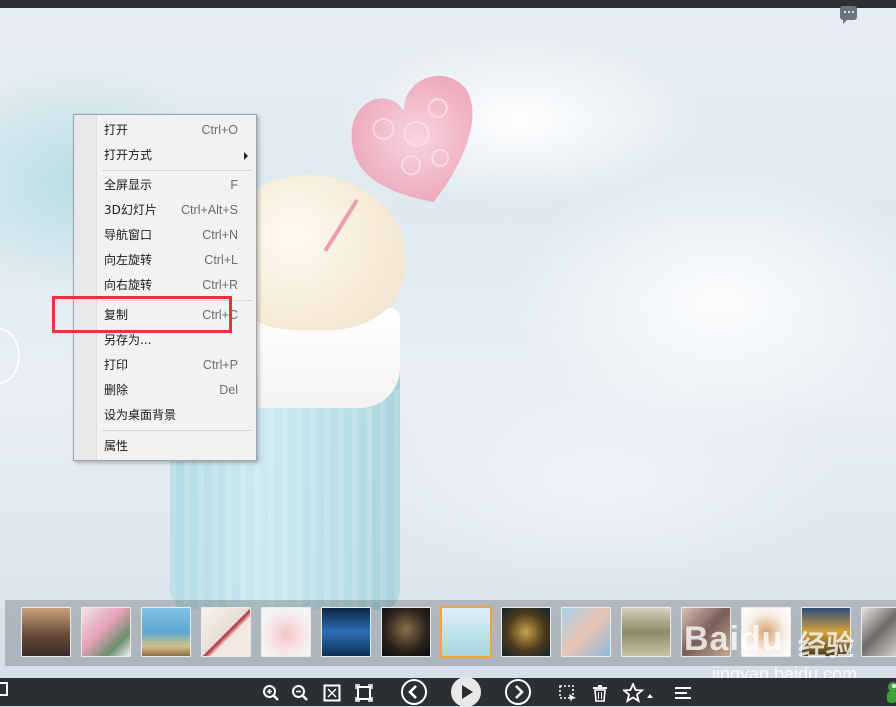  What do you see at coordinates (4, 689) in the screenshot?
I see `fit-window-icon` at bounding box center [4, 689].